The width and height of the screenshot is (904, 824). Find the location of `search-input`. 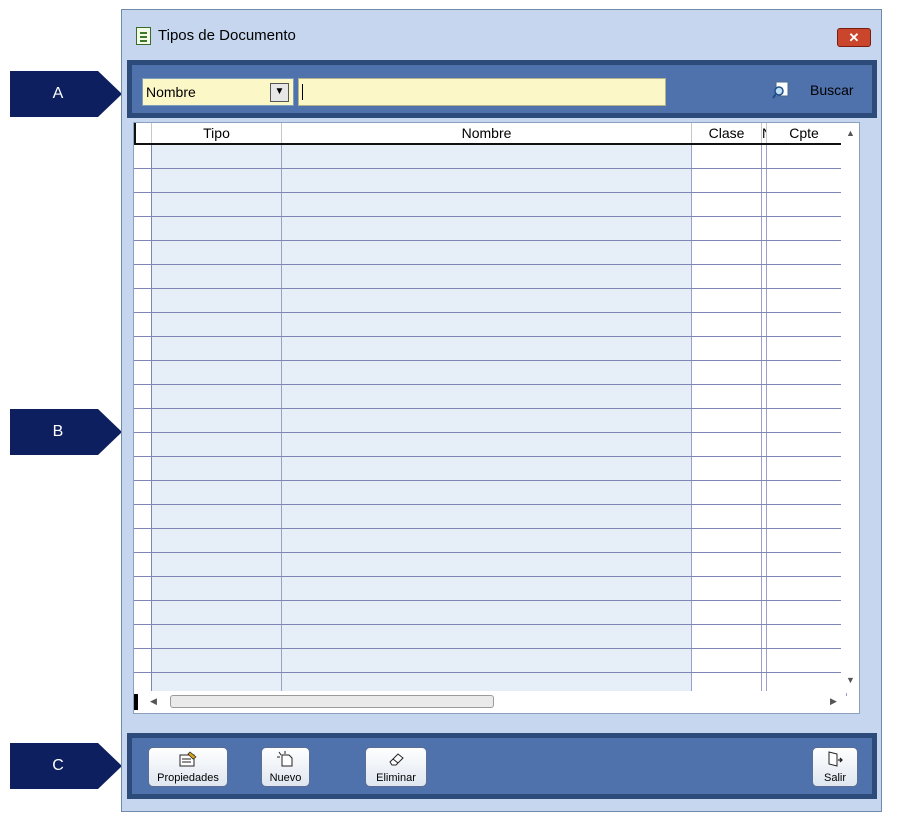

search-input is located at coordinates (482, 92).